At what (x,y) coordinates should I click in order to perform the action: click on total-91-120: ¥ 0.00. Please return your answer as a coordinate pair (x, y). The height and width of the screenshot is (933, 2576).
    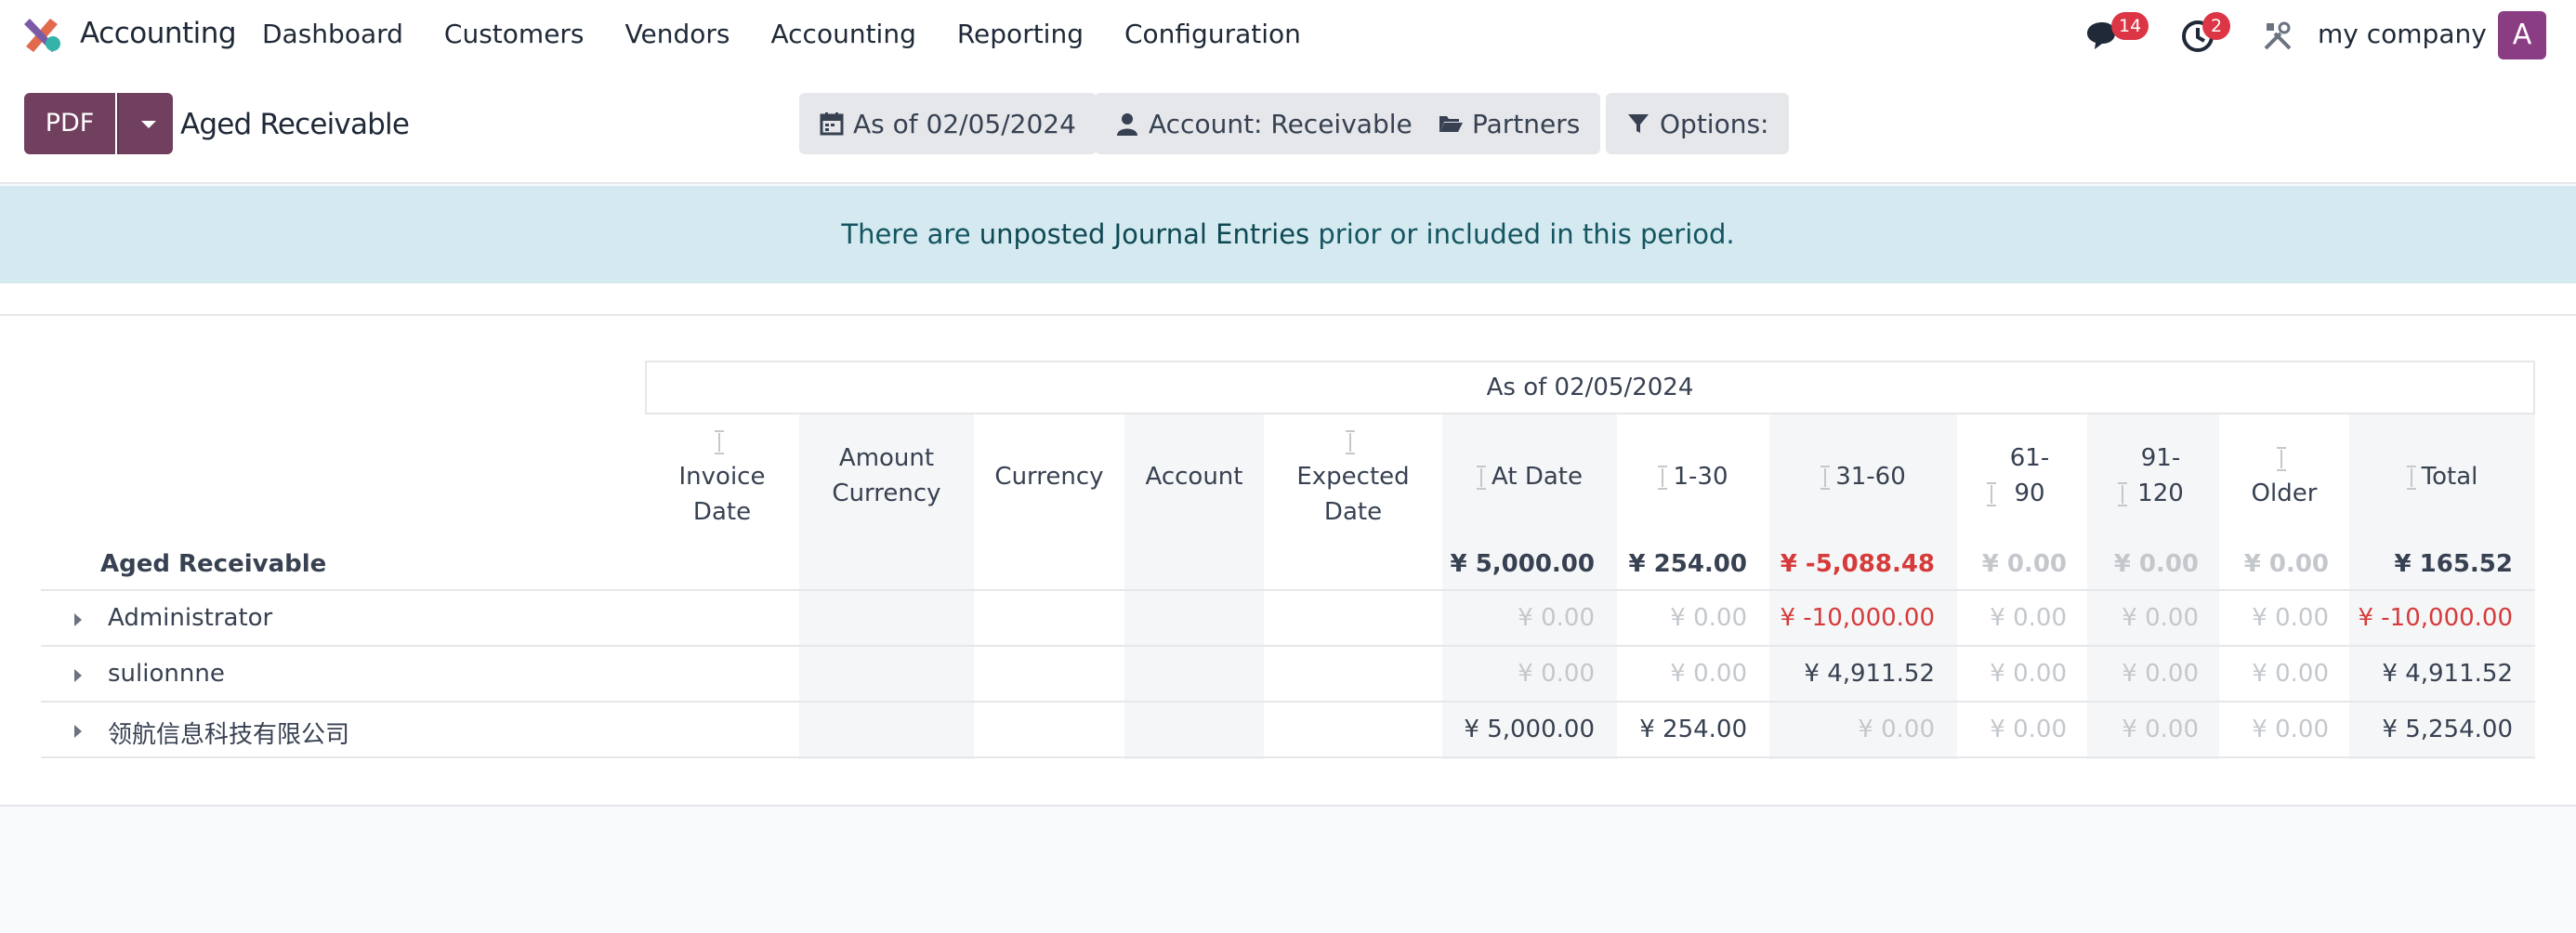
    Looking at the image, I should click on (2156, 564).